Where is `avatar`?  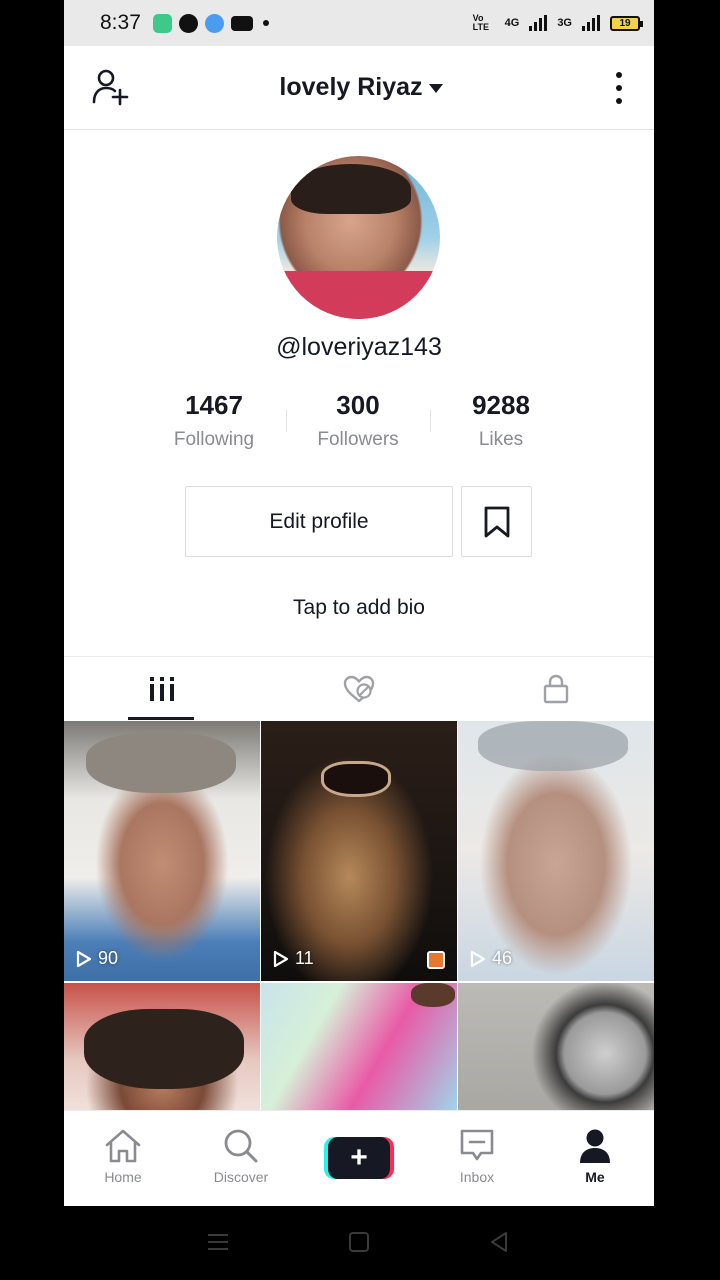
avatar is located at coordinates (358, 237).